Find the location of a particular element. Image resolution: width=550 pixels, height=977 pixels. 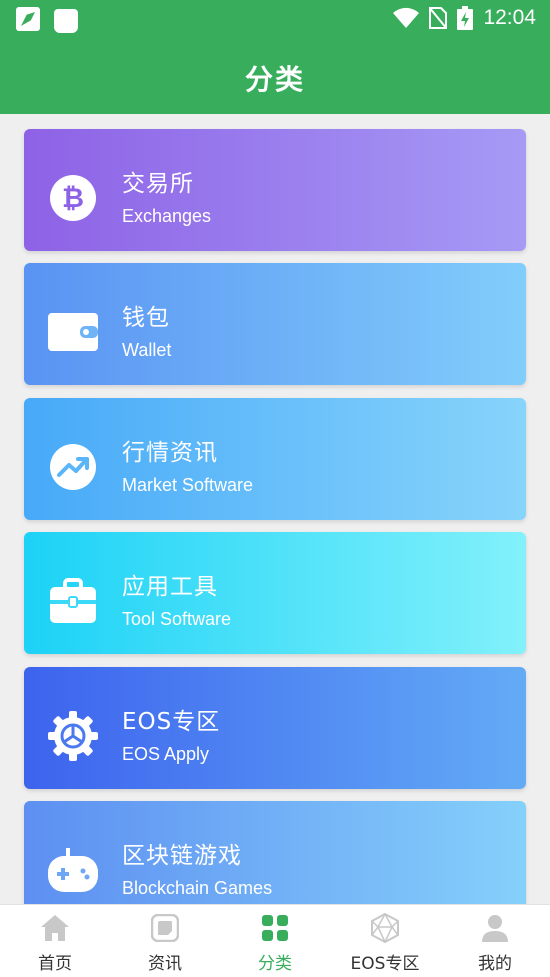

tab-label: 首页 is located at coordinates (55, 964).